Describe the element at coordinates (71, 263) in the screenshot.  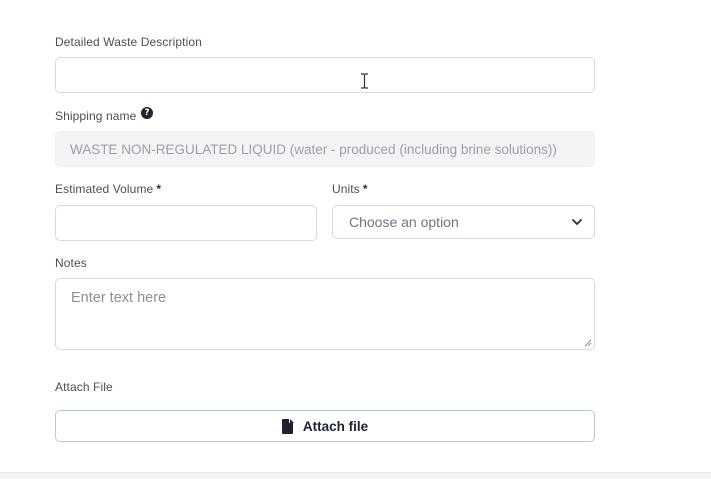
I see `notes-label: Notes` at that location.